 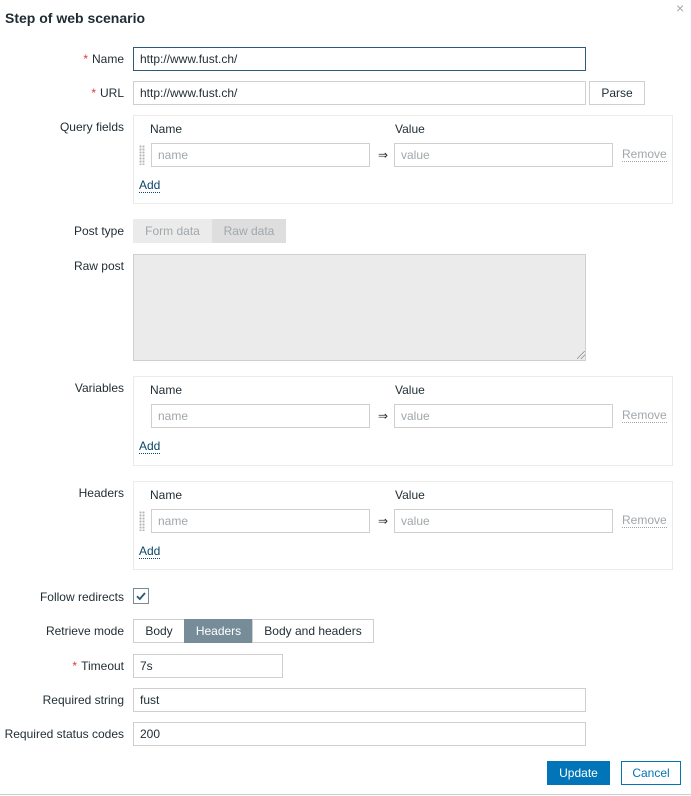 I want to click on timeout-label: * Timeout, so click(x=98, y=666).